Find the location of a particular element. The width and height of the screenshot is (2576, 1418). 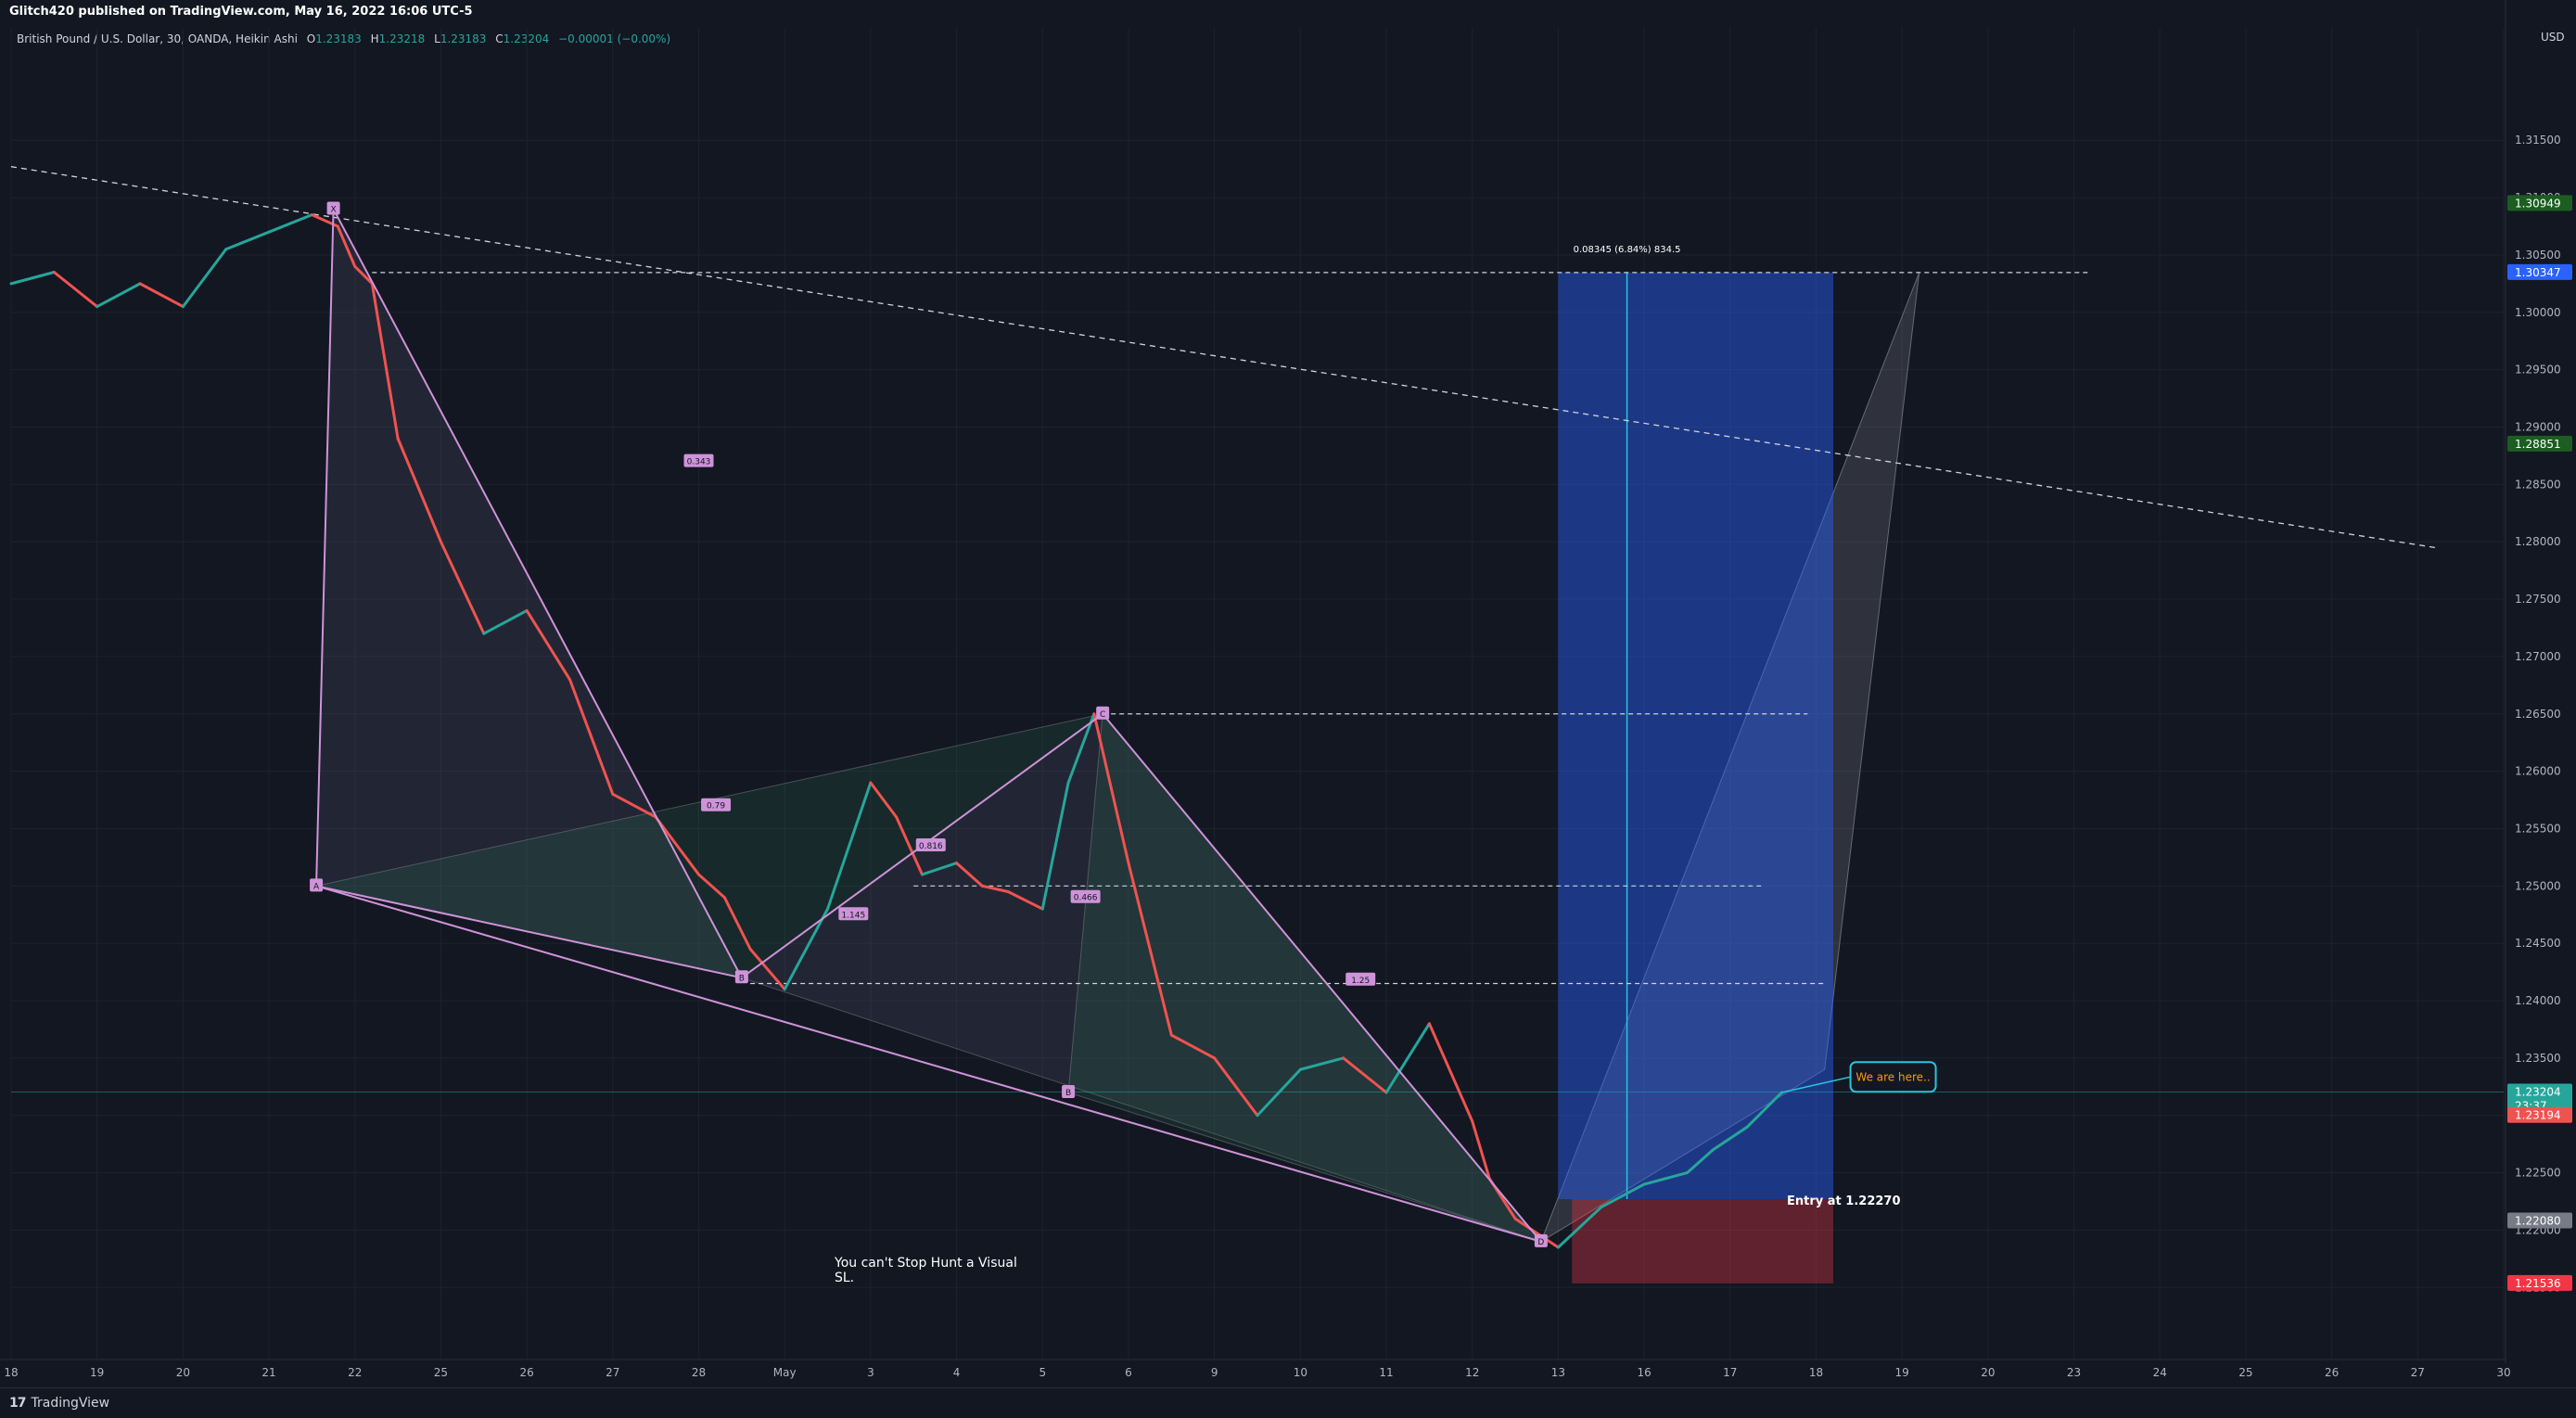

y-tick-label-9: 1.27000 is located at coordinates (2538, 656).